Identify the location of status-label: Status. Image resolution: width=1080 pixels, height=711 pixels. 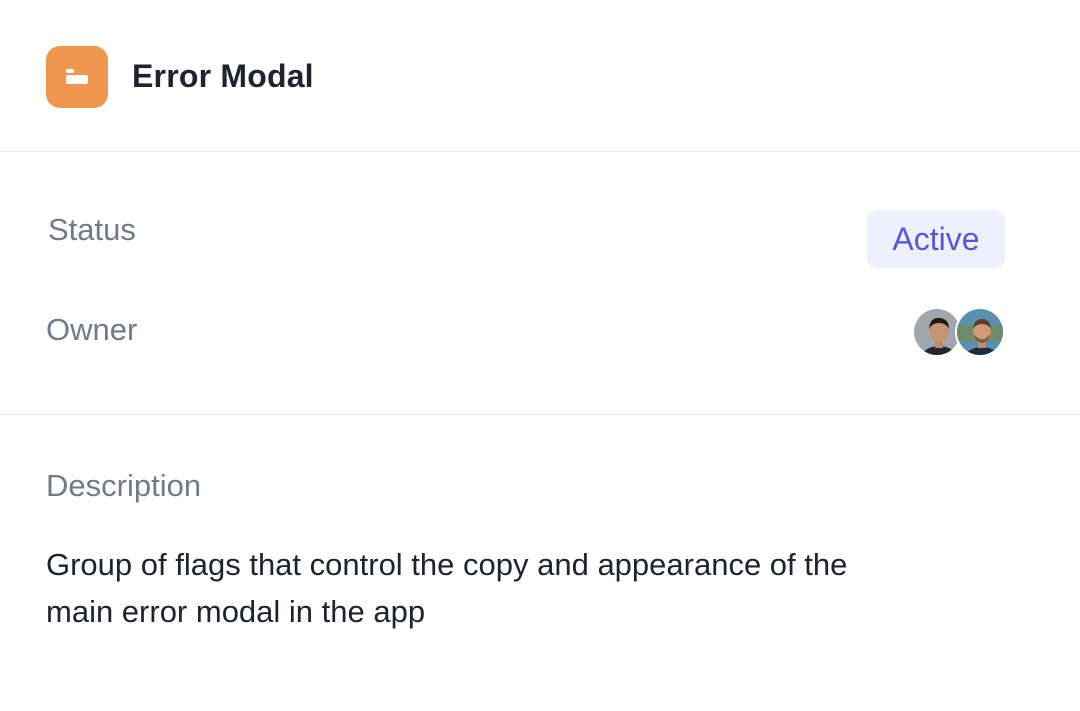
(92, 229).